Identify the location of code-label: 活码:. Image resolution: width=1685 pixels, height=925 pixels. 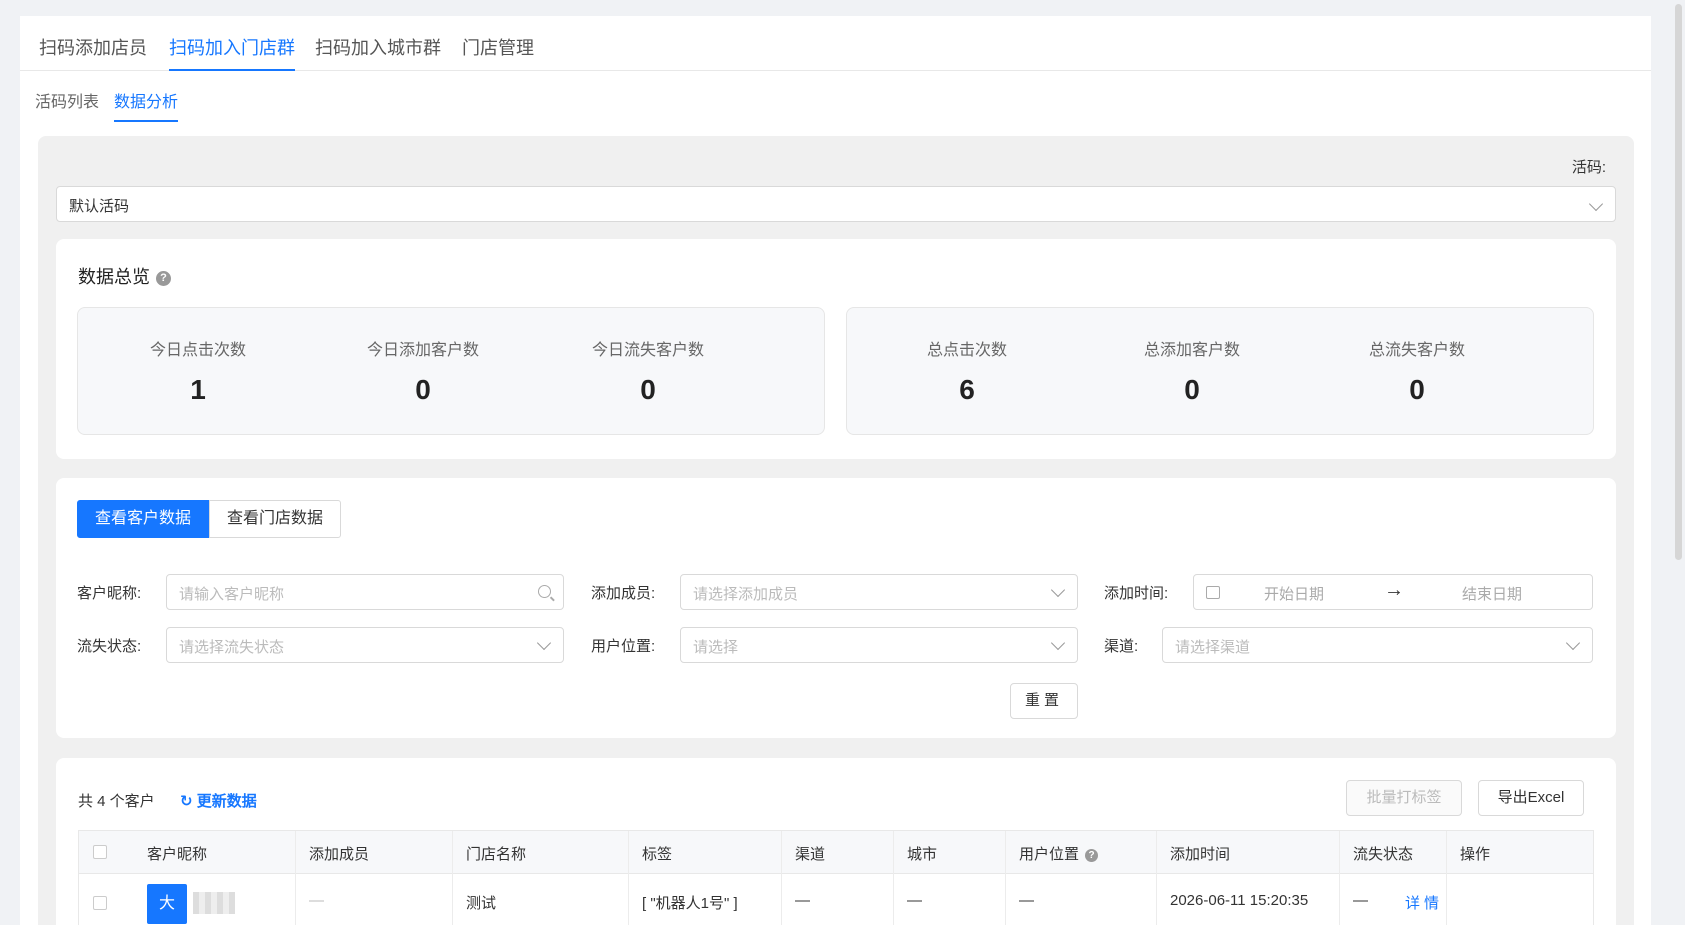
(1588, 167).